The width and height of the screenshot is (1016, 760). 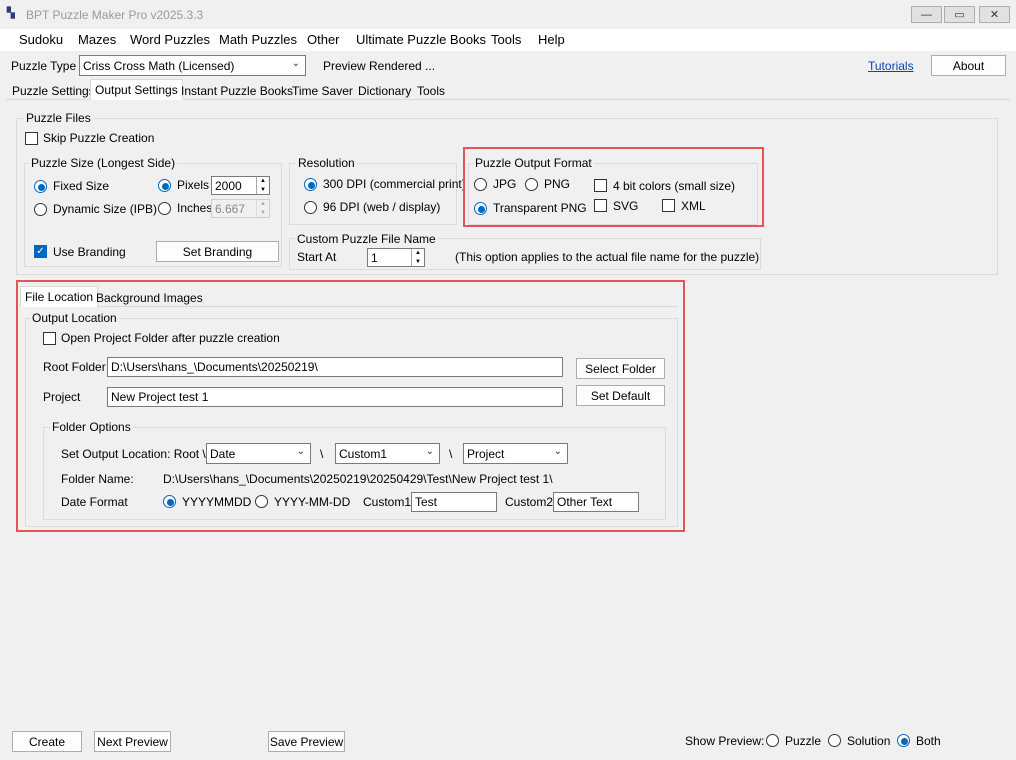 What do you see at coordinates (97, 479) in the screenshot?
I see `folder-name-label: Folder Name:` at bounding box center [97, 479].